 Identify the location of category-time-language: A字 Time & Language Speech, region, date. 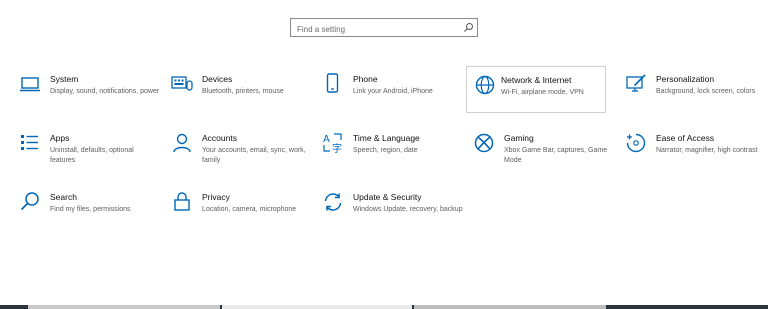
(391, 154).